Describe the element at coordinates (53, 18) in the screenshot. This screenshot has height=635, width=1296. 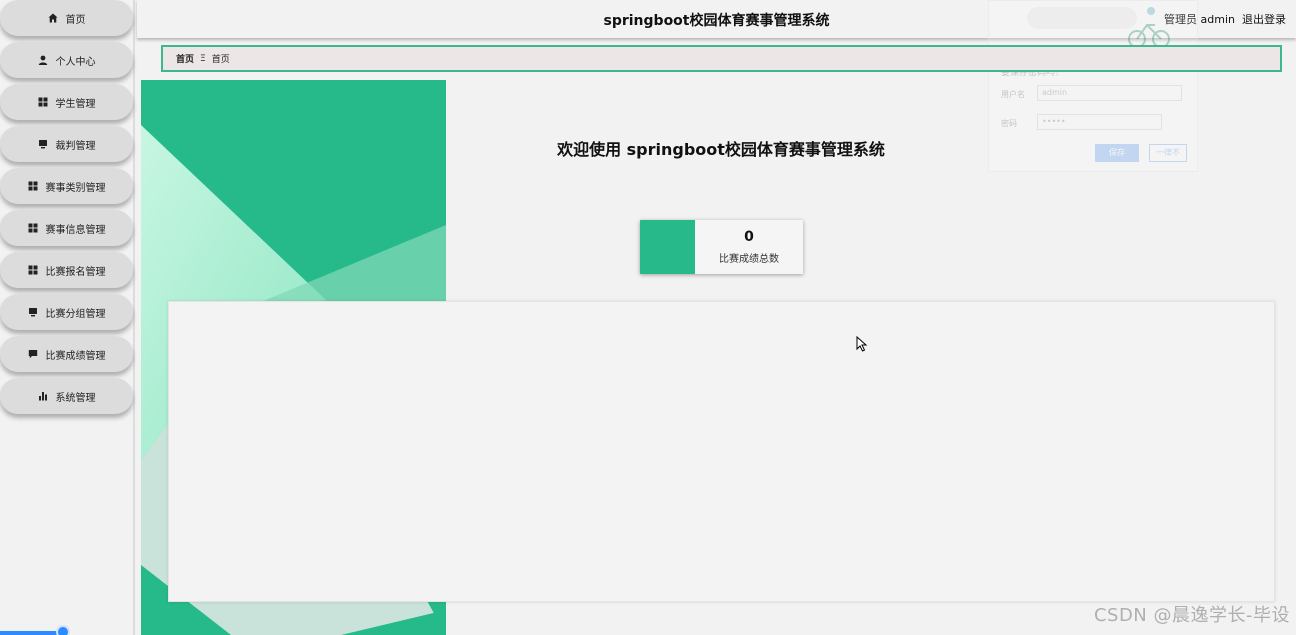
I see `home-icon` at that location.